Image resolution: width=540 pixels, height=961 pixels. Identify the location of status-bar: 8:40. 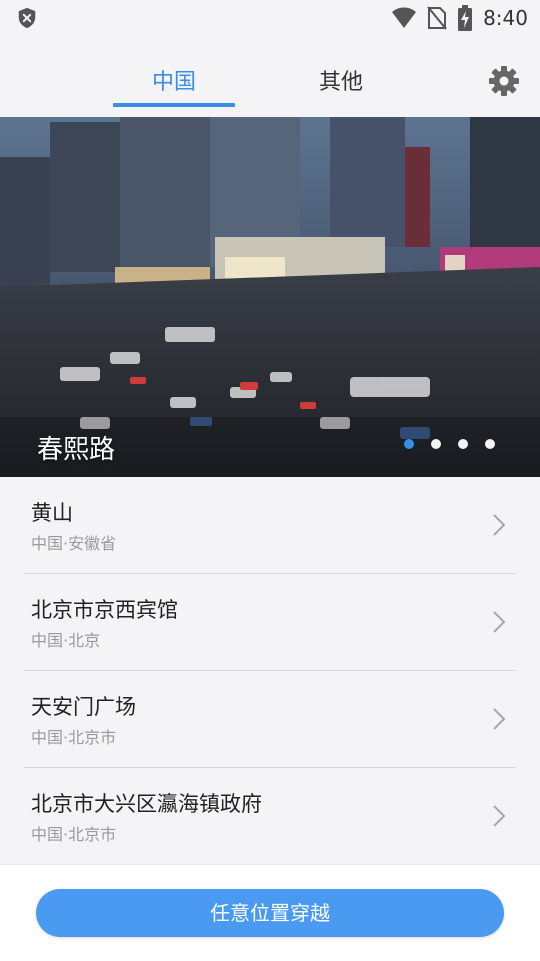
(270, 18).